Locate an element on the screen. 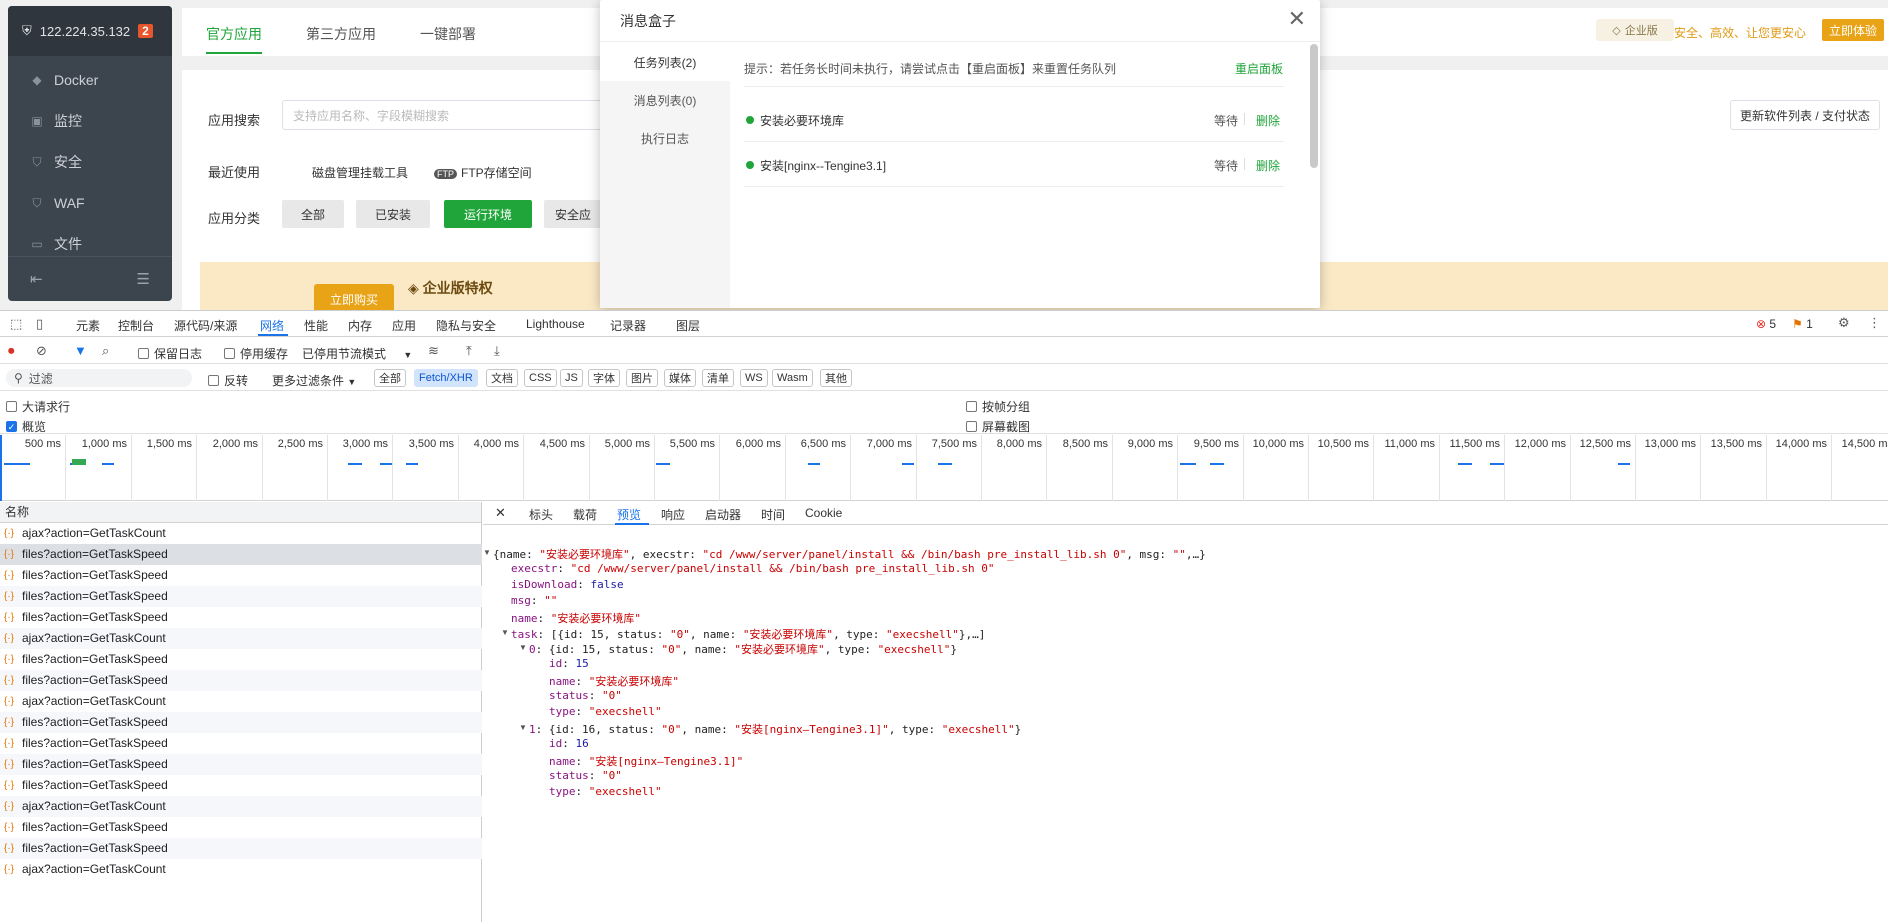  big-rows-checkbox: 大请求行 is located at coordinates (38, 406).